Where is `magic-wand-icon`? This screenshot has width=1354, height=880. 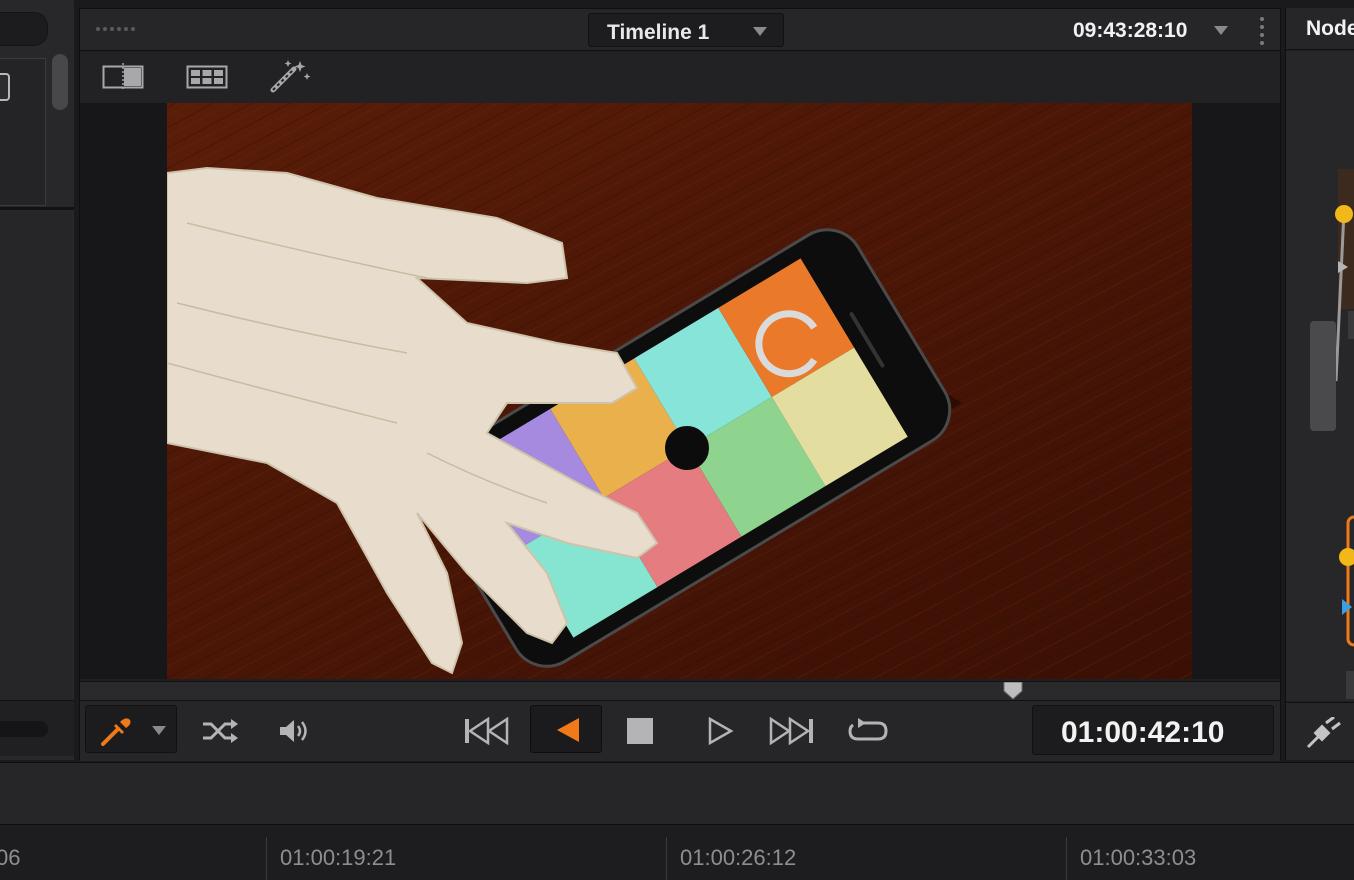 magic-wand-icon is located at coordinates (290, 78).